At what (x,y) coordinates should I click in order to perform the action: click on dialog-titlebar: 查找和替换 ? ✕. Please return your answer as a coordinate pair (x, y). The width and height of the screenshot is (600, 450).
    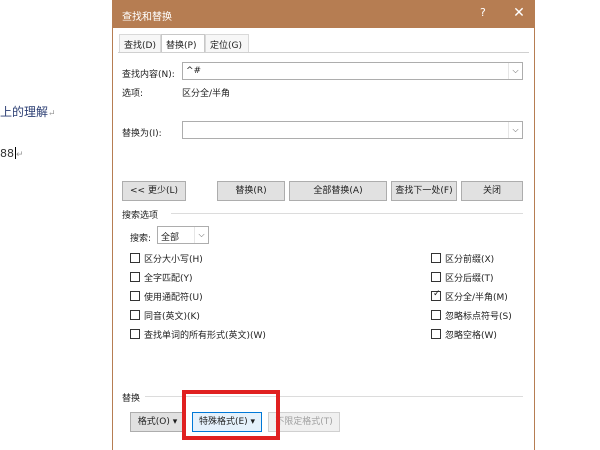
    Looking at the image, I should click on (323, 14).